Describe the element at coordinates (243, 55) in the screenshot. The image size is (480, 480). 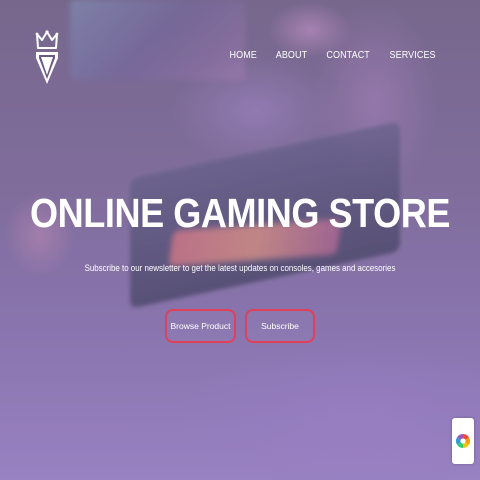
I see `nav-item-home: HOME` at that location.